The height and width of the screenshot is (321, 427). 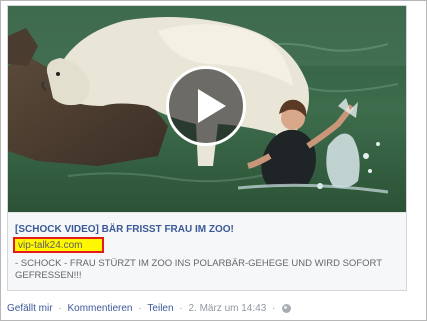 I want to click on globe-icon, so click(x=287, y=308).